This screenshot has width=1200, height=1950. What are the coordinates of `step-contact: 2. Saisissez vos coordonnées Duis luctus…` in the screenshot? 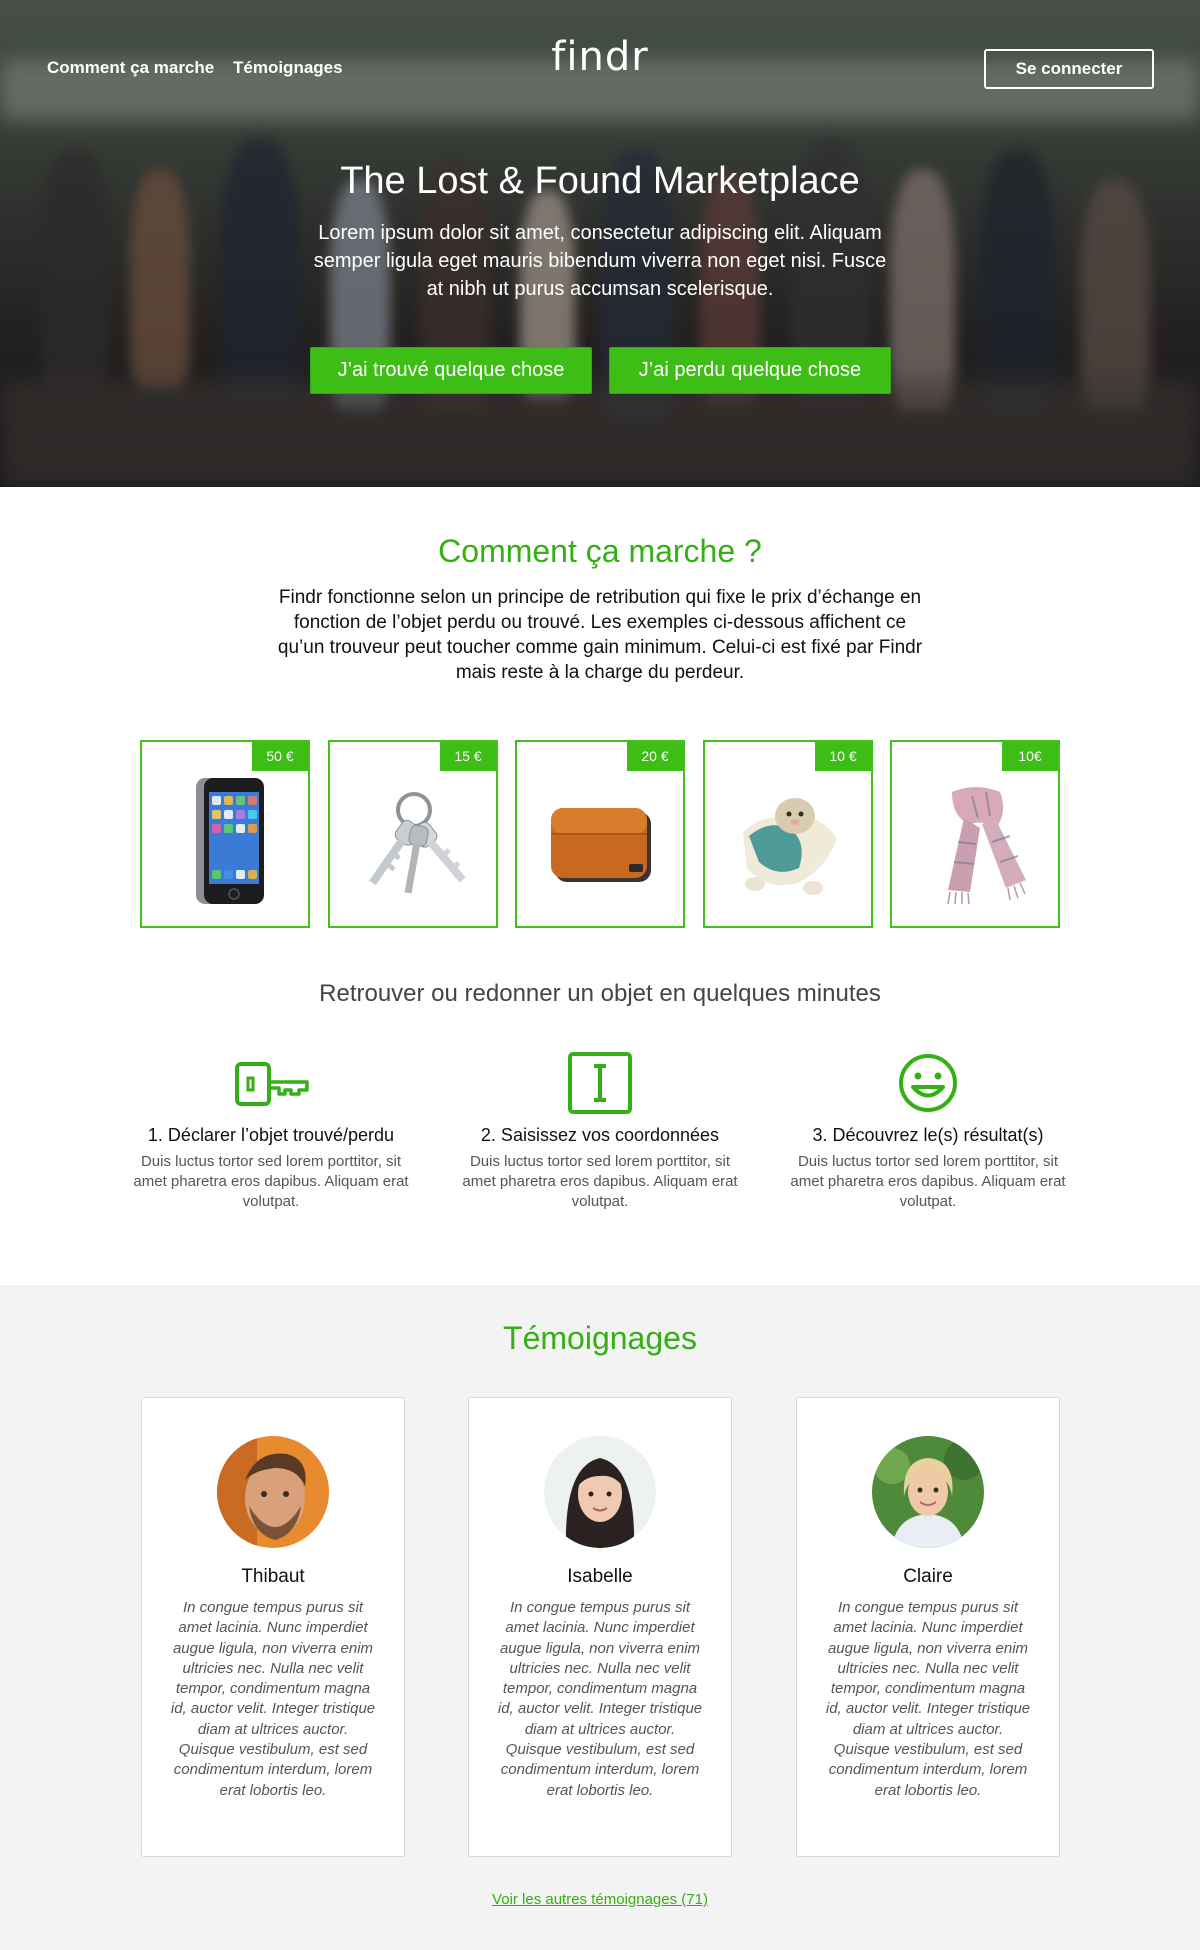 It's located at (600, 1132).